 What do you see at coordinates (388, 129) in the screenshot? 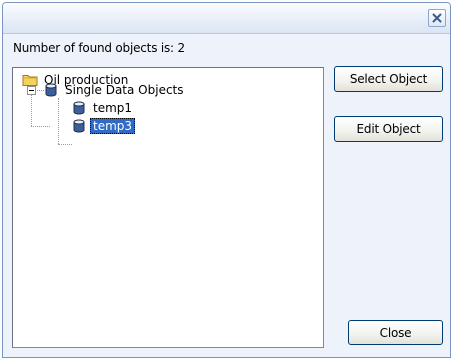
I see `edit-object-button: Edit Object` at bounding box center [388, 129].